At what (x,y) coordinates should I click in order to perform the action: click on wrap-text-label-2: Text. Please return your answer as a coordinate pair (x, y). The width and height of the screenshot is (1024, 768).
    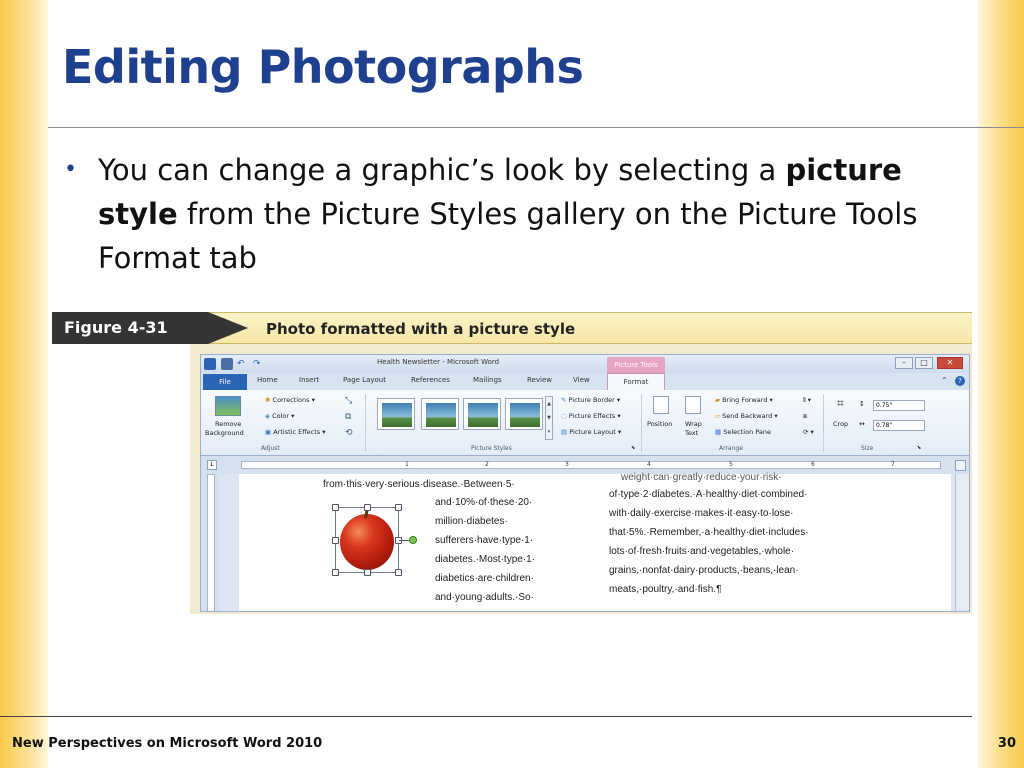
    Looking at the image, I should click on (691, 433).